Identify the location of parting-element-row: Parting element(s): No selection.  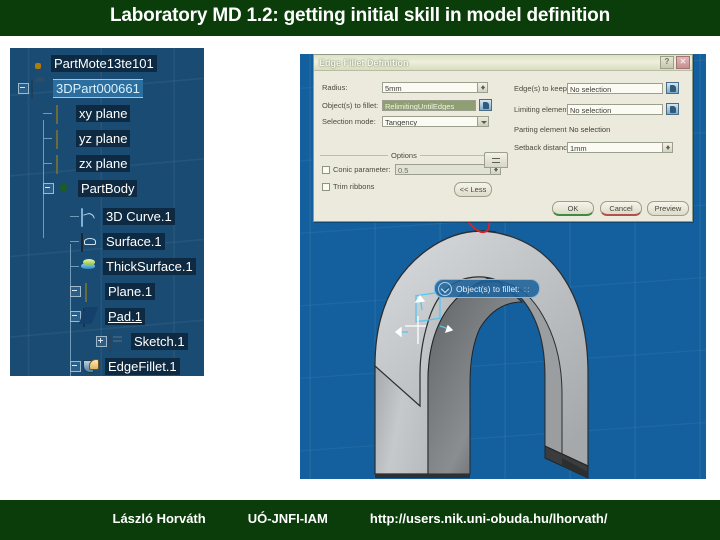
(595, 129).